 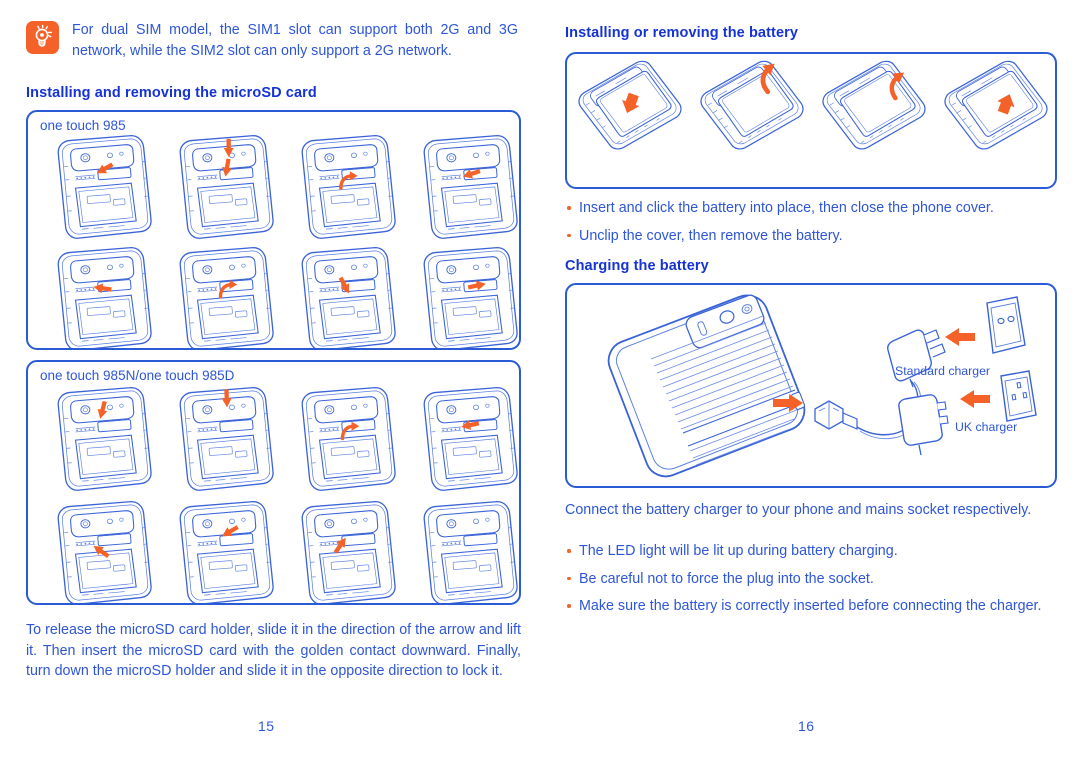 What do you see at coordinates (637, 266) in the screenshot?
I see `heading-charging: Charging the battery` at bounding box center [637, 266].